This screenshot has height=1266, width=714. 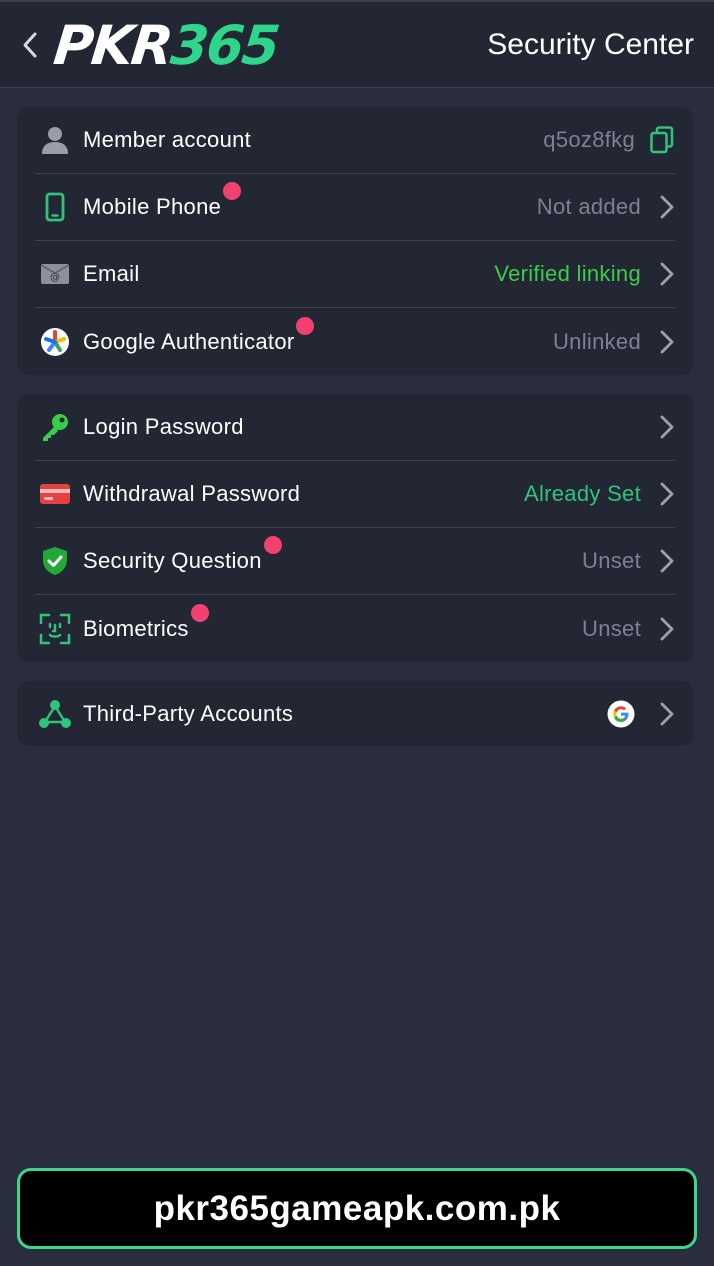 I want to click on face-scan-icon, so click(x=55, y=629).